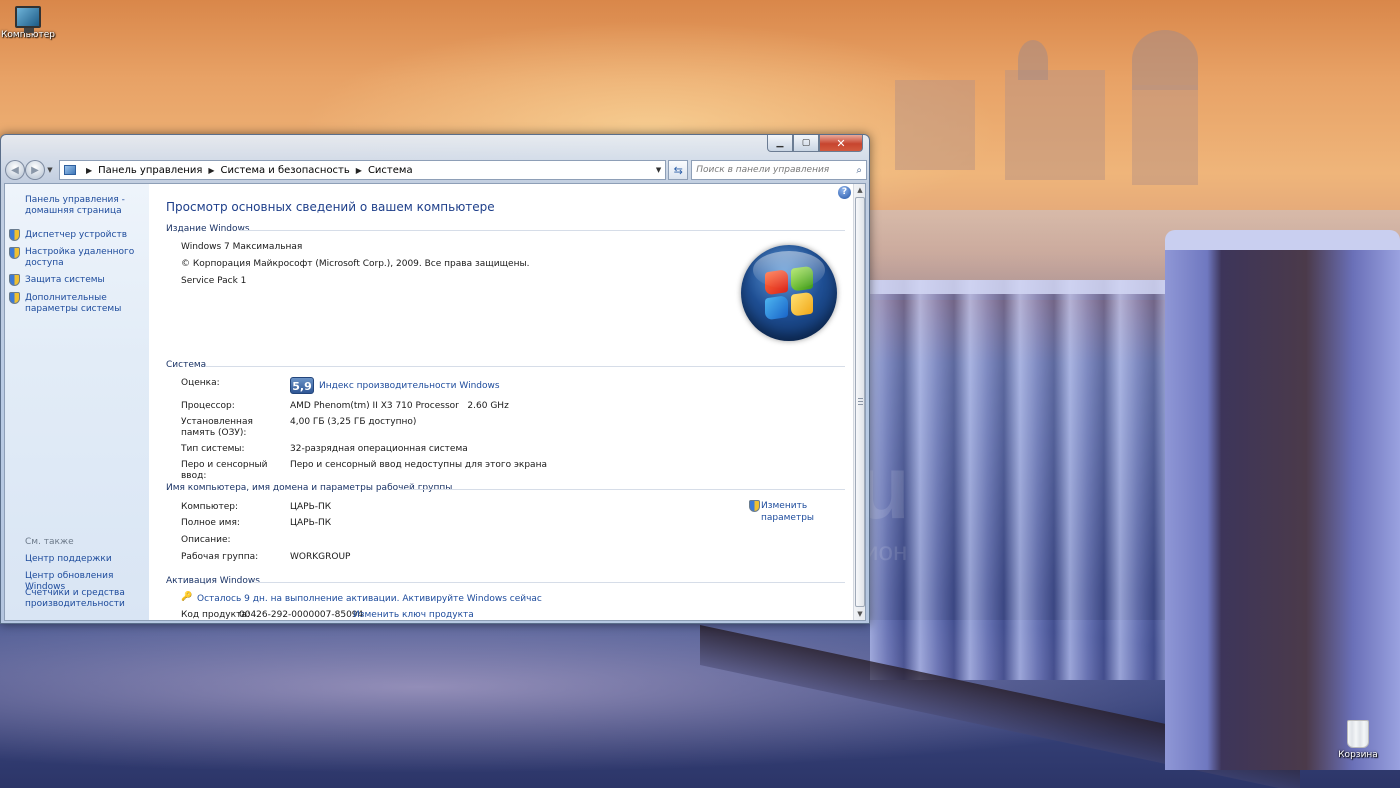 This screenshot has height=788, width=1400. What do you see at coordinates (224, 470) in the screenshot?
I see `pen-touch-label: Перо и сенсорный ввод:` at bounding box center [224, 470].